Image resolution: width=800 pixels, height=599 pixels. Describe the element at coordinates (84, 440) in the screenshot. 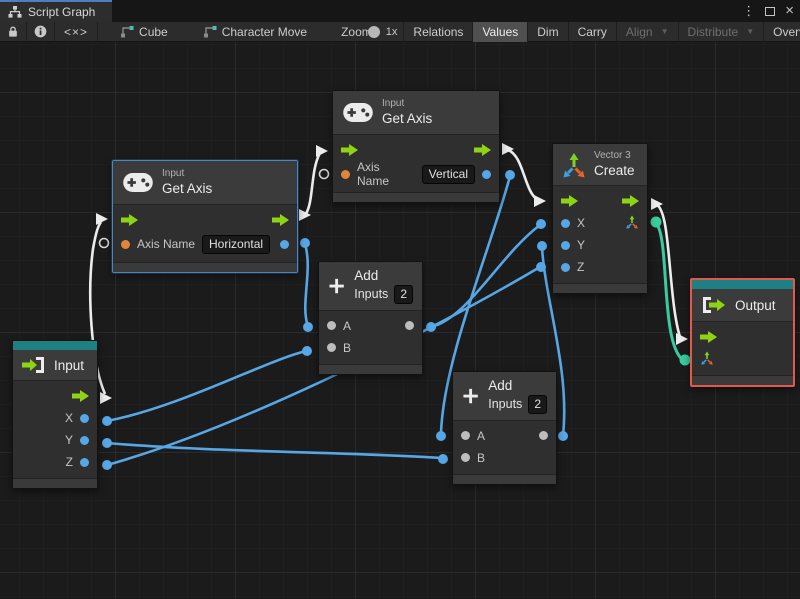

I see `value-out-port-y` at that location.